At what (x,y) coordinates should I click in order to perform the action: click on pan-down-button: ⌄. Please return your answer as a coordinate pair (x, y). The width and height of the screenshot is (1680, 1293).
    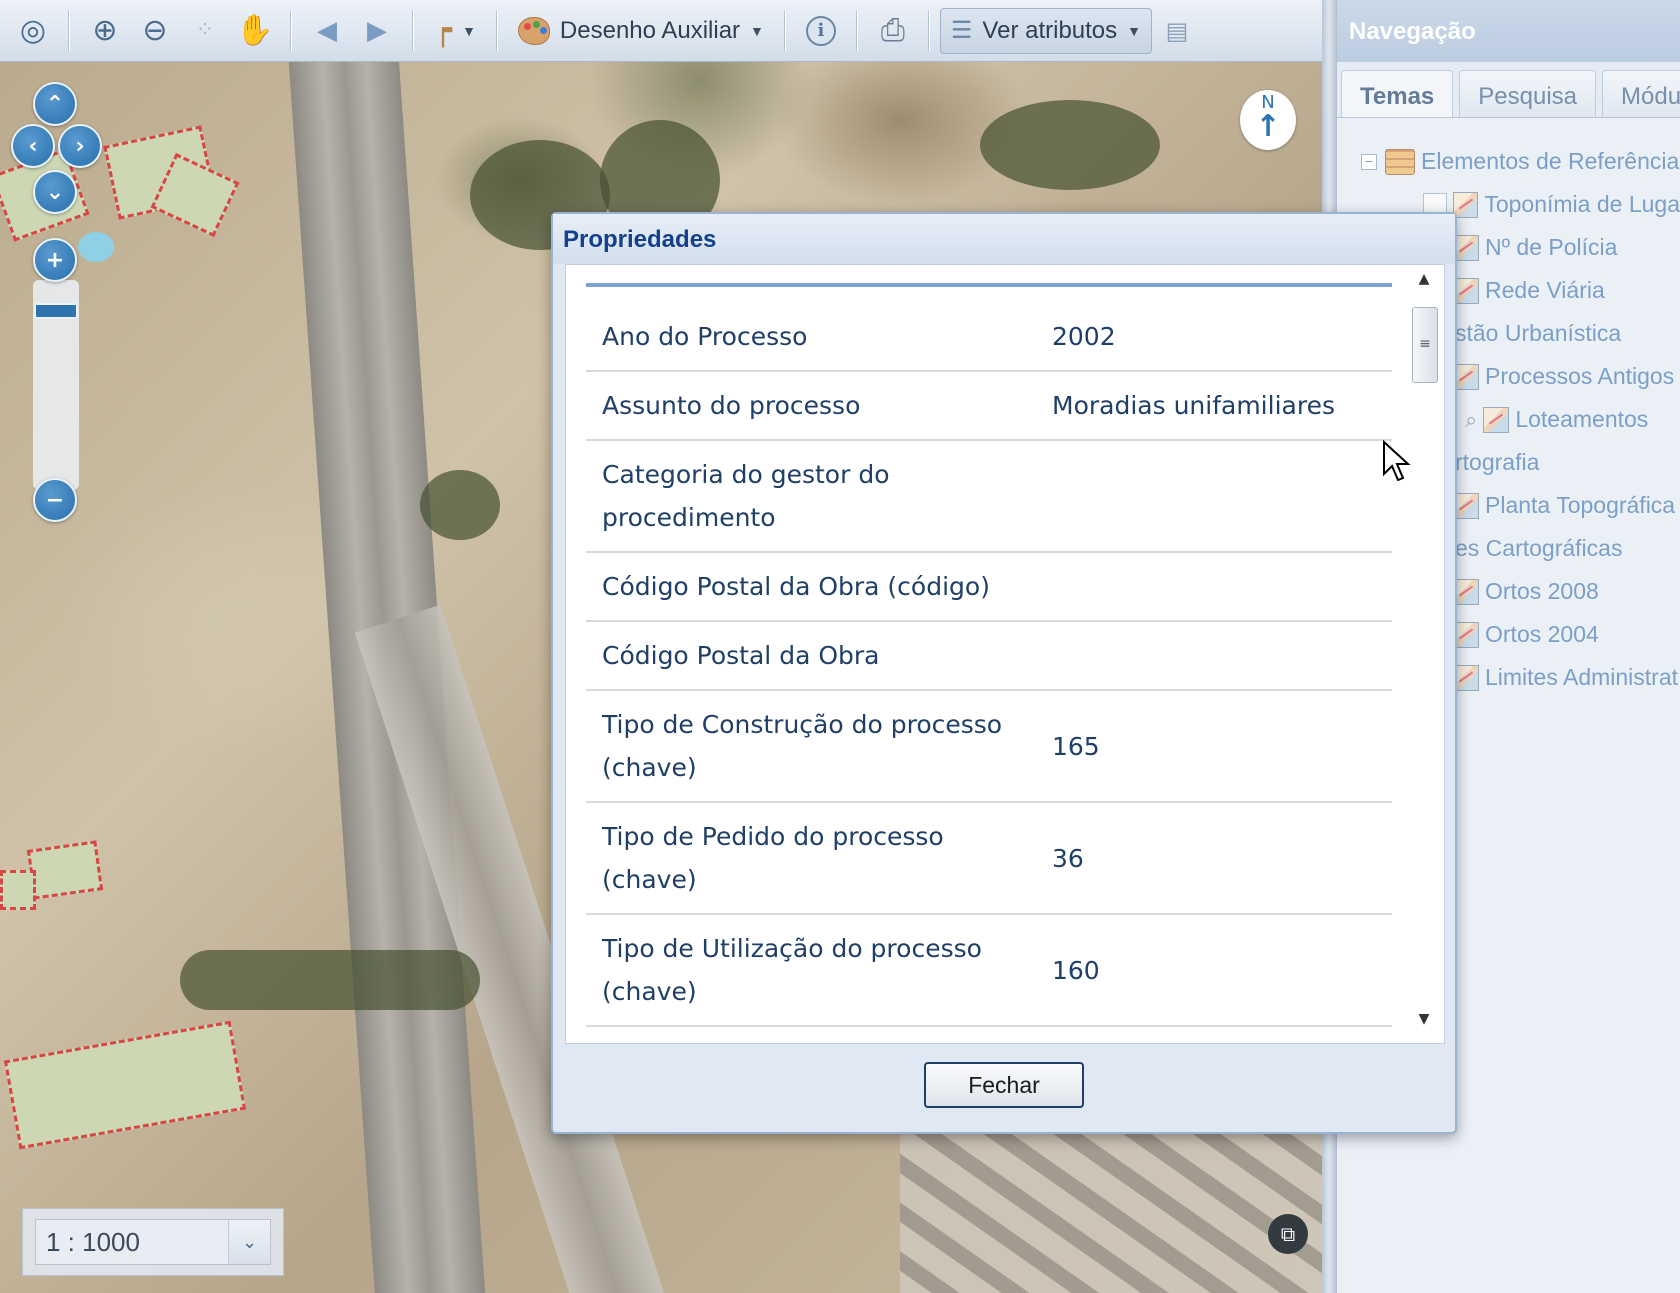
    Looking at the image, I should click on (55, 192).